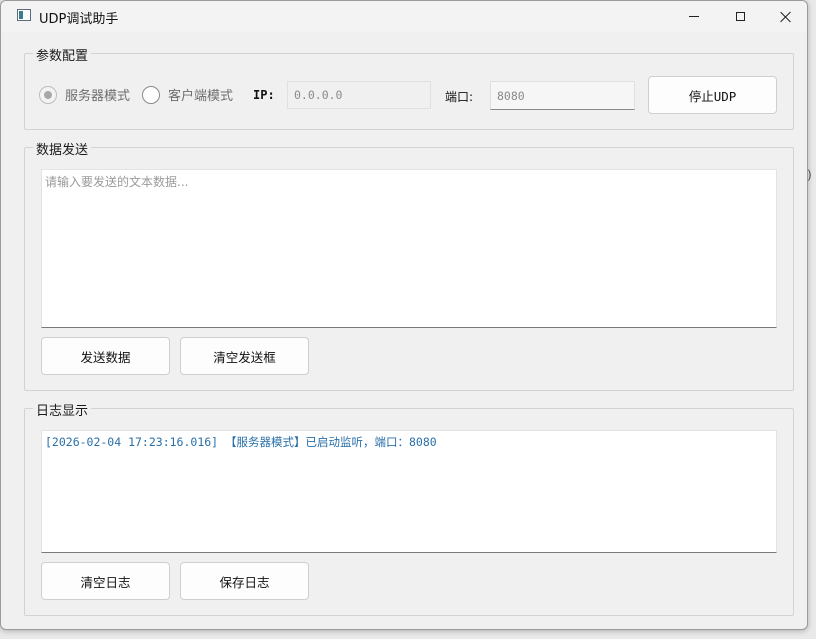 Image resolution: width=816 pixels, height=639 pixels. I want to click on send-data-button: 发送数据, so click(105, 356).